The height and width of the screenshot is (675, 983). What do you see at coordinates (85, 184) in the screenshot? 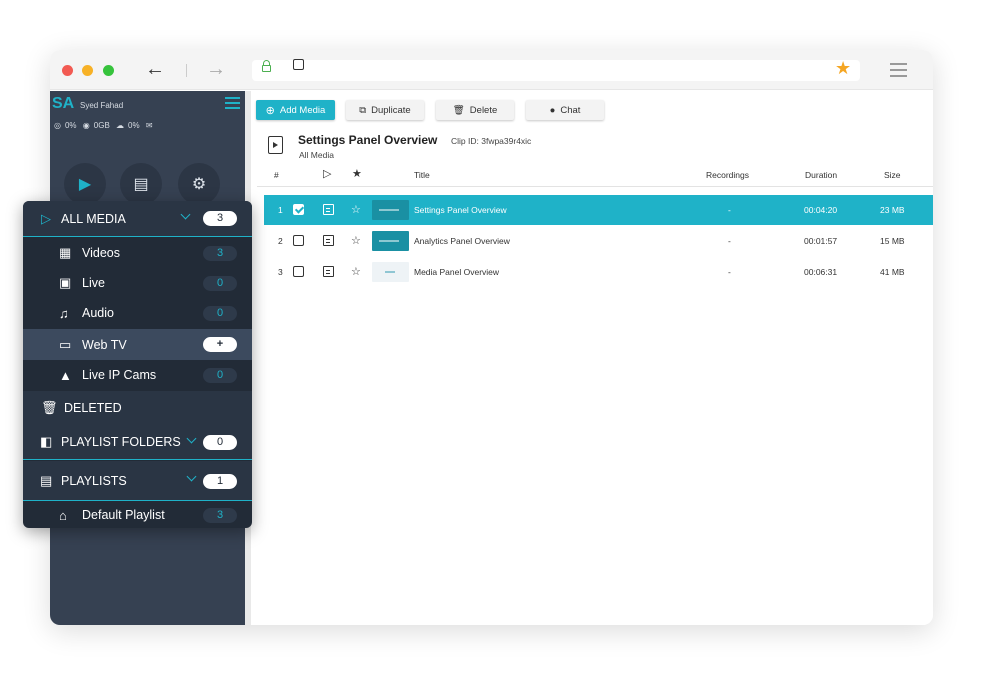
I see `media-nav-button: ▶` at bounding box center [85, 184].